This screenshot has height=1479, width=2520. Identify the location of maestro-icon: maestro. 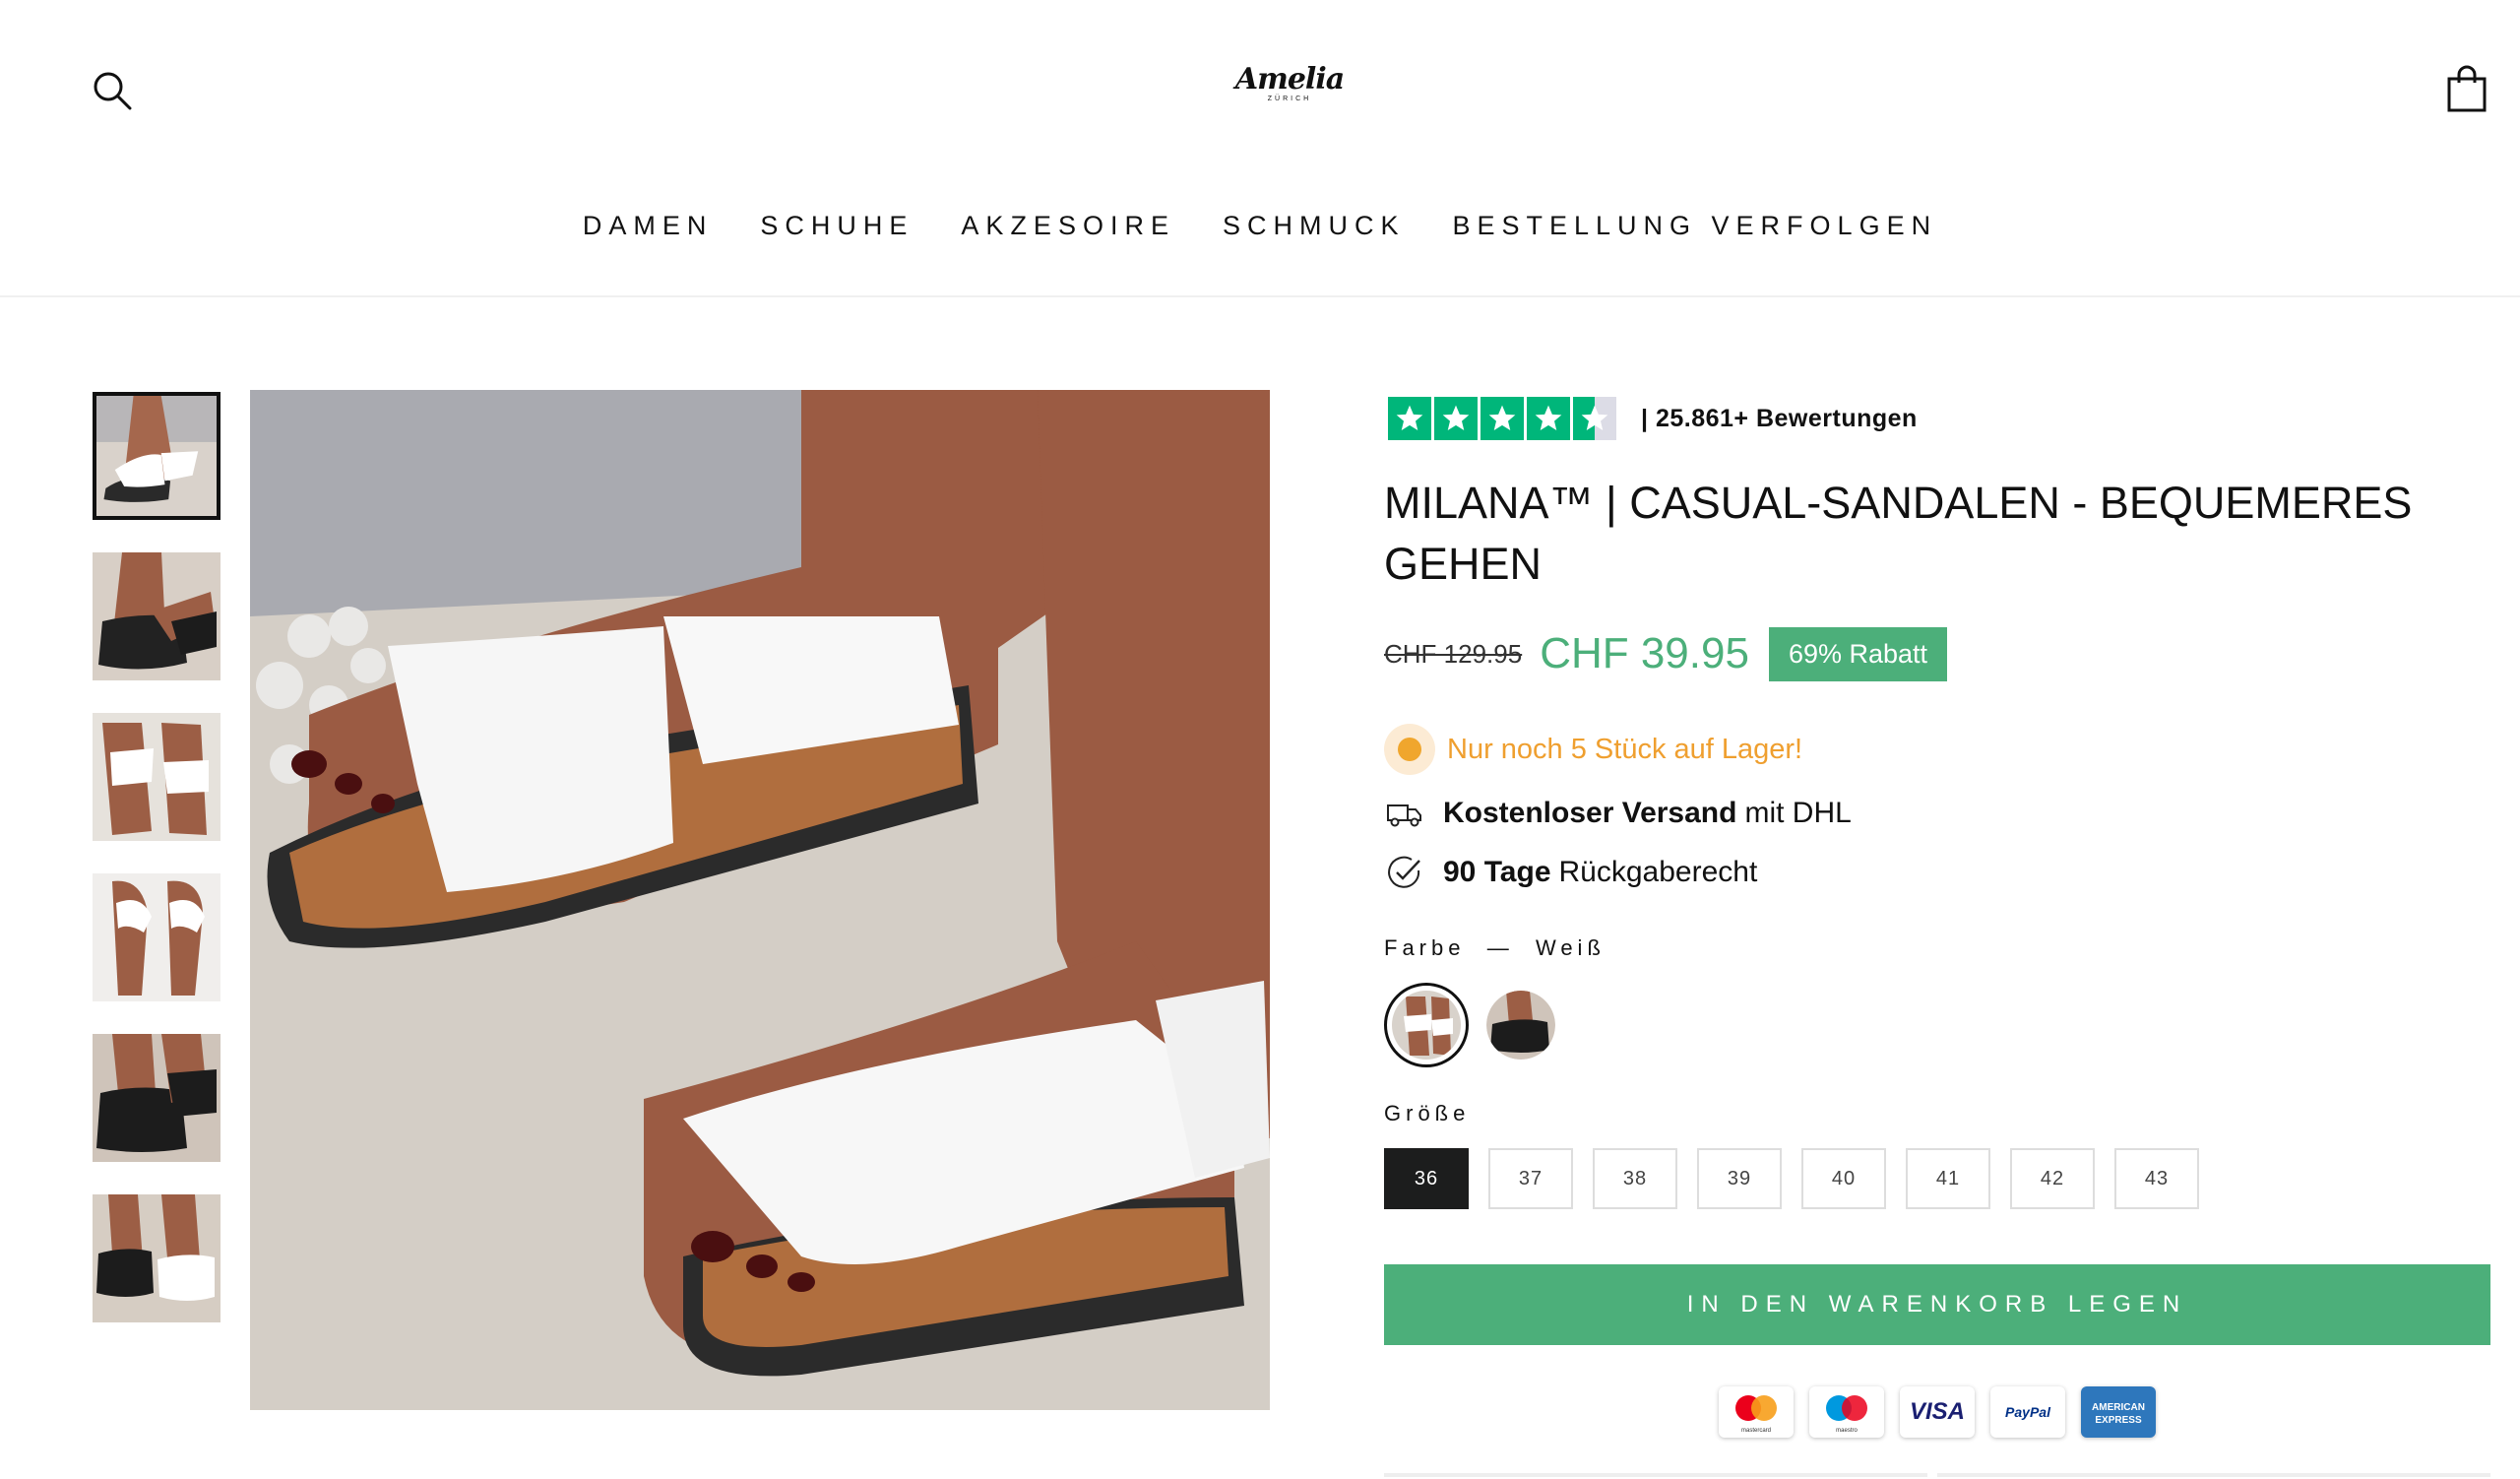
(1846, 1412).